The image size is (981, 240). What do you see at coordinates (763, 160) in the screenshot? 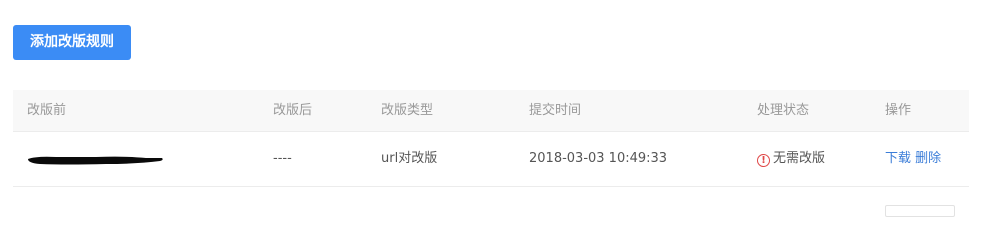
I see `exclamation-circle-icon: !` at bounding box center [763, 160].